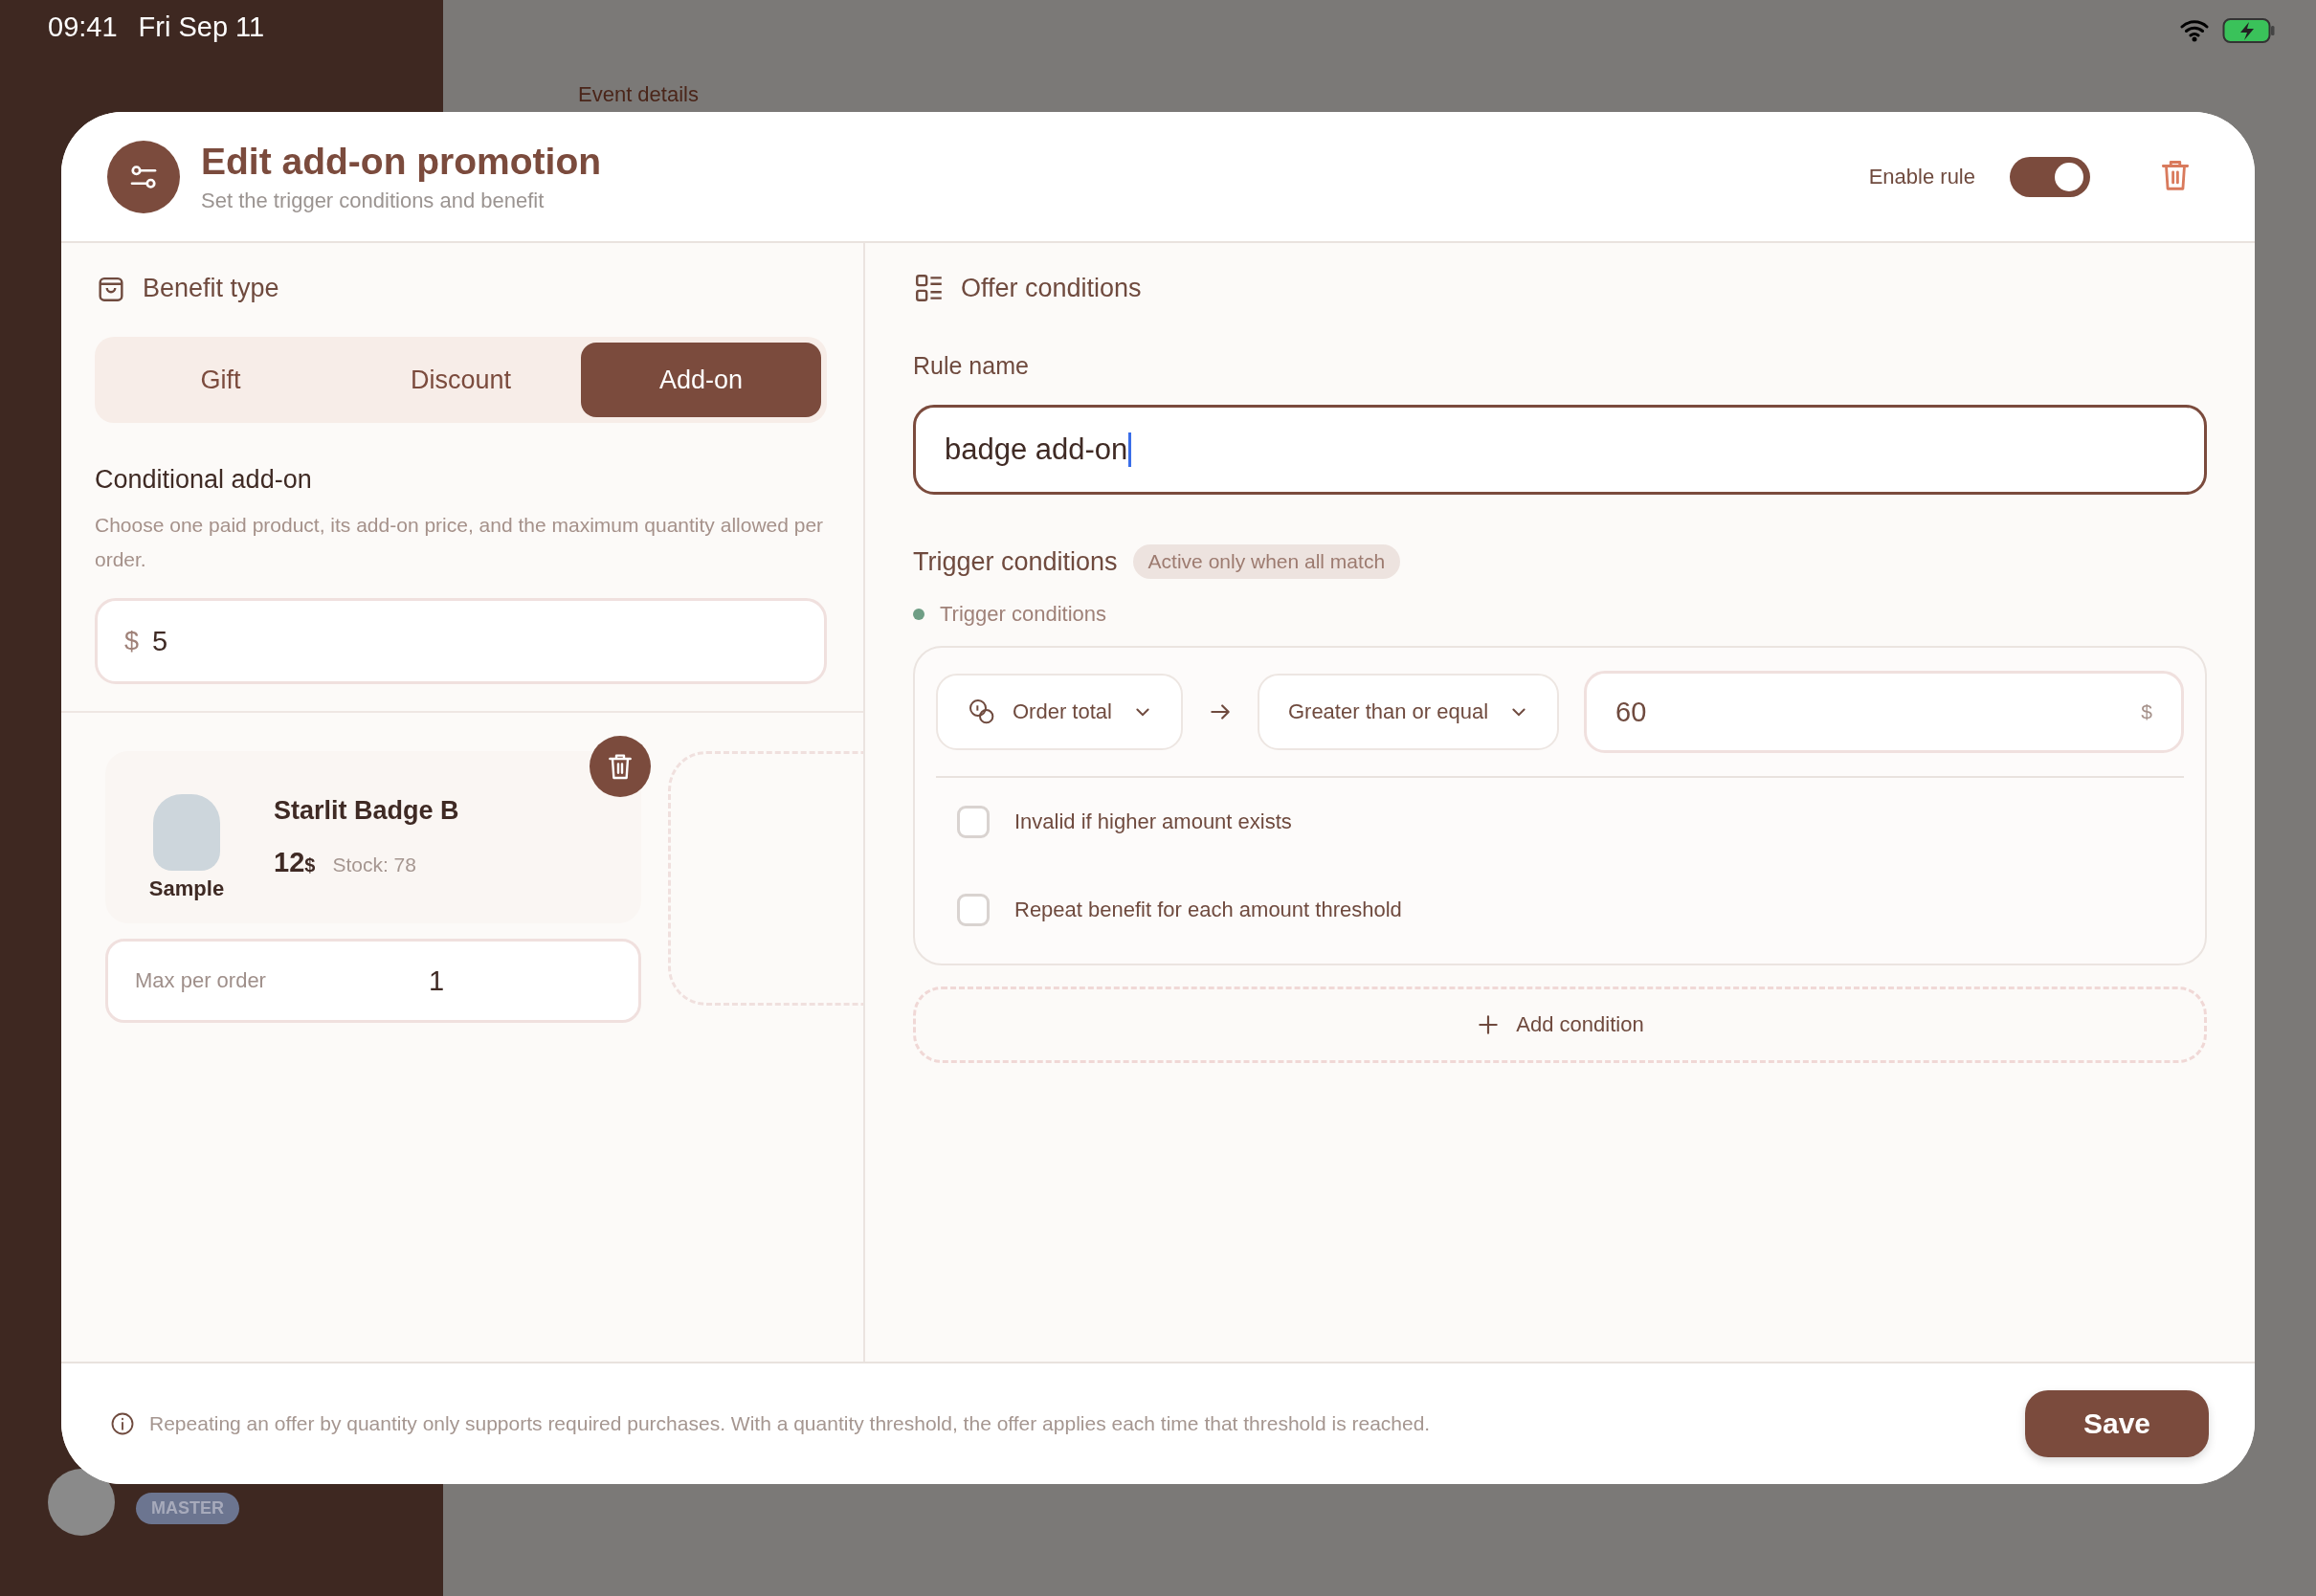 The image size is (2316, 1596). I want to click on dialog-subtitle: Set the trigger conditions and benefit, so click(373, 201).